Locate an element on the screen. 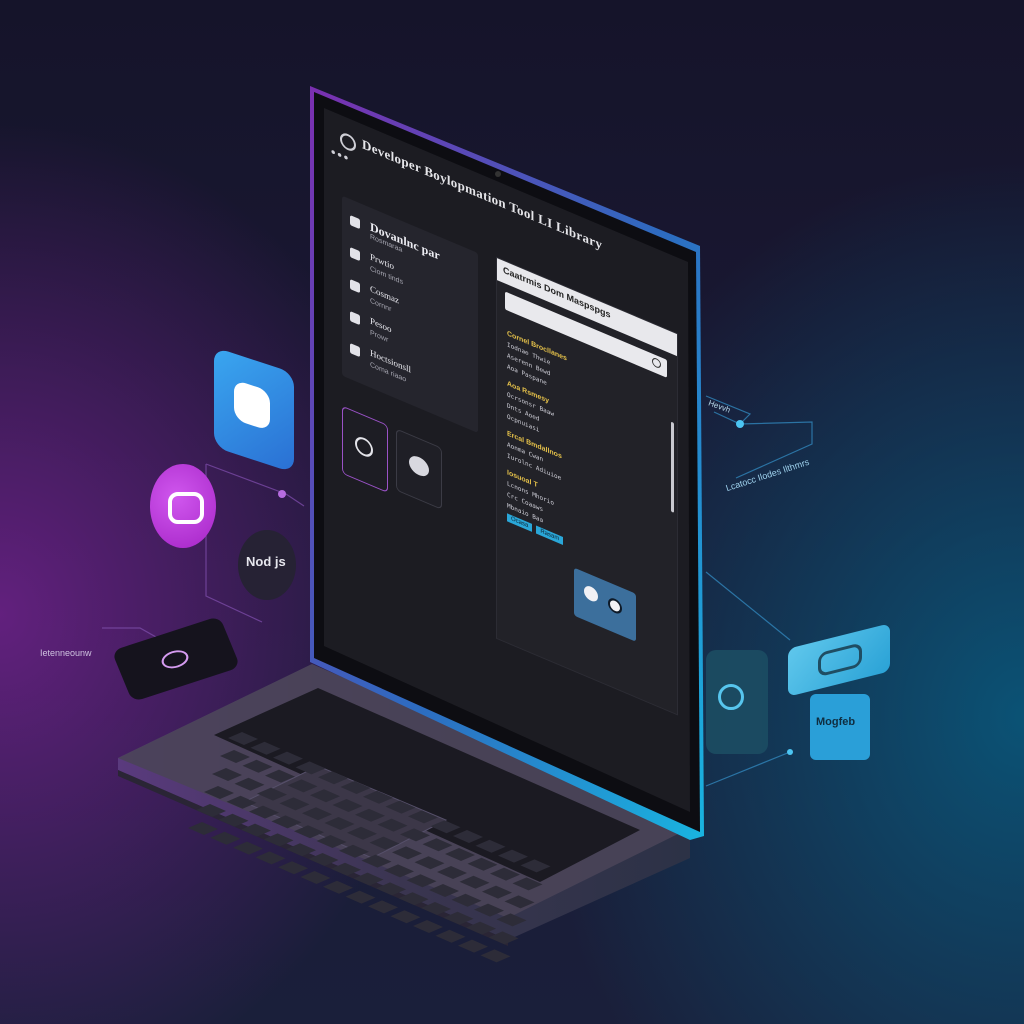 Image resolution: width=1024 pixels, height=1024 pixels. mysql-bubble: Mogfeb is located at coordinates (840, 727).